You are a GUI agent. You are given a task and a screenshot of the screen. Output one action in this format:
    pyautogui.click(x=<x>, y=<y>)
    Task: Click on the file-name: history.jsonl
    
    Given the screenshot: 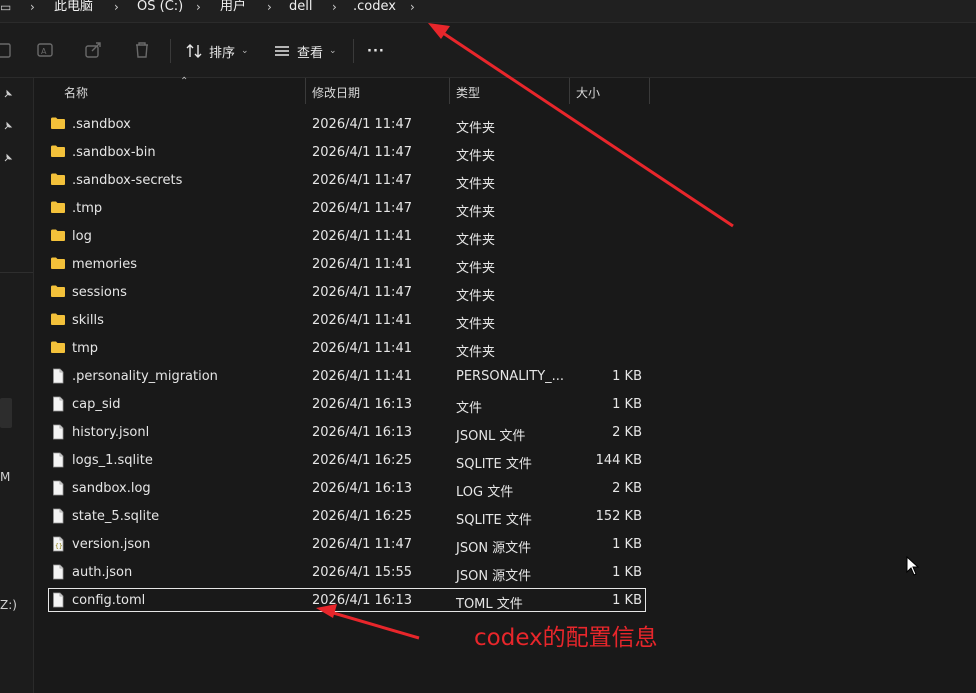 What is the action you would take?
    pyautogui.click(x=111, y=432)
    